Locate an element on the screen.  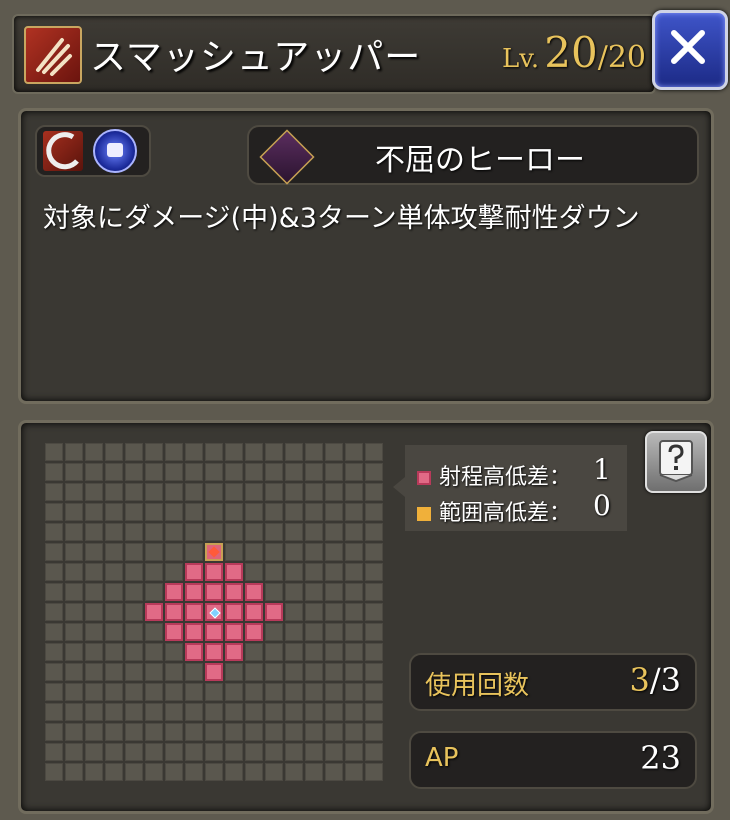
close-button is located at coordinates (690, 50).